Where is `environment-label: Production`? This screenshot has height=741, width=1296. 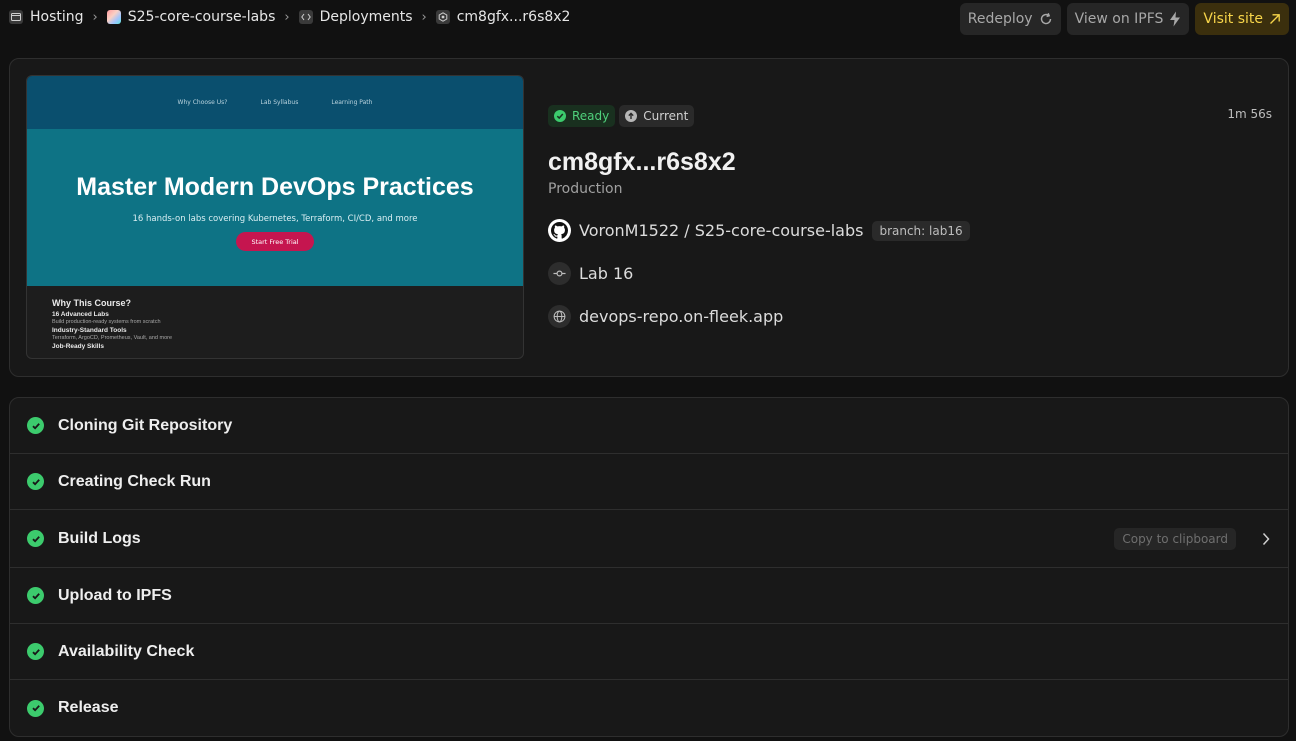 environment-label: Production is located at coordinates (585, 189).